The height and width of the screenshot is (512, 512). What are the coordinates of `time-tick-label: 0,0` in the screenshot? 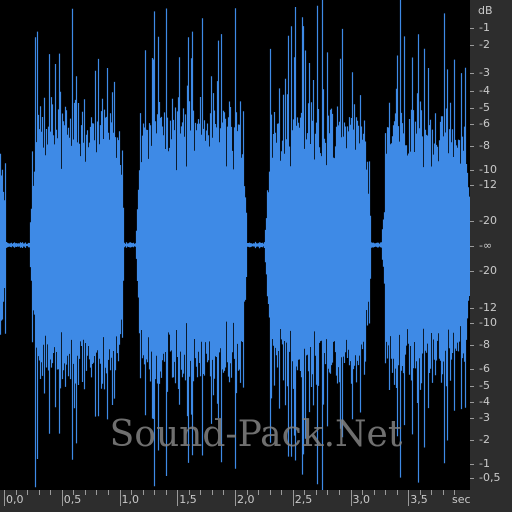 It's located at (15, 499).